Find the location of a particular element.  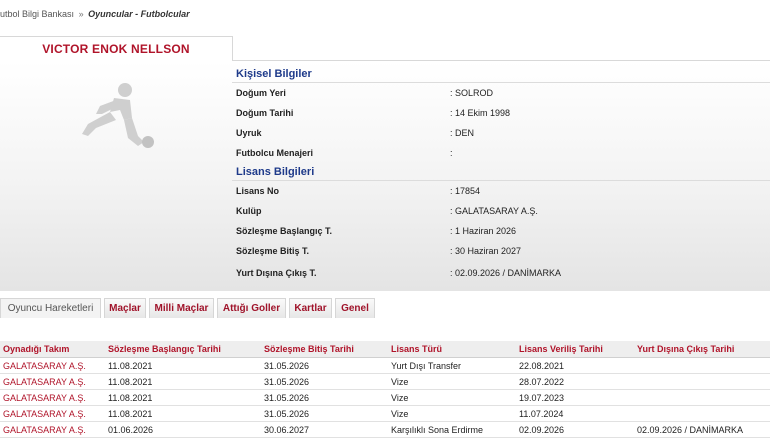

player-name-tab: VICTOR ENOK NELLSON is located at coordinates (116, 48).